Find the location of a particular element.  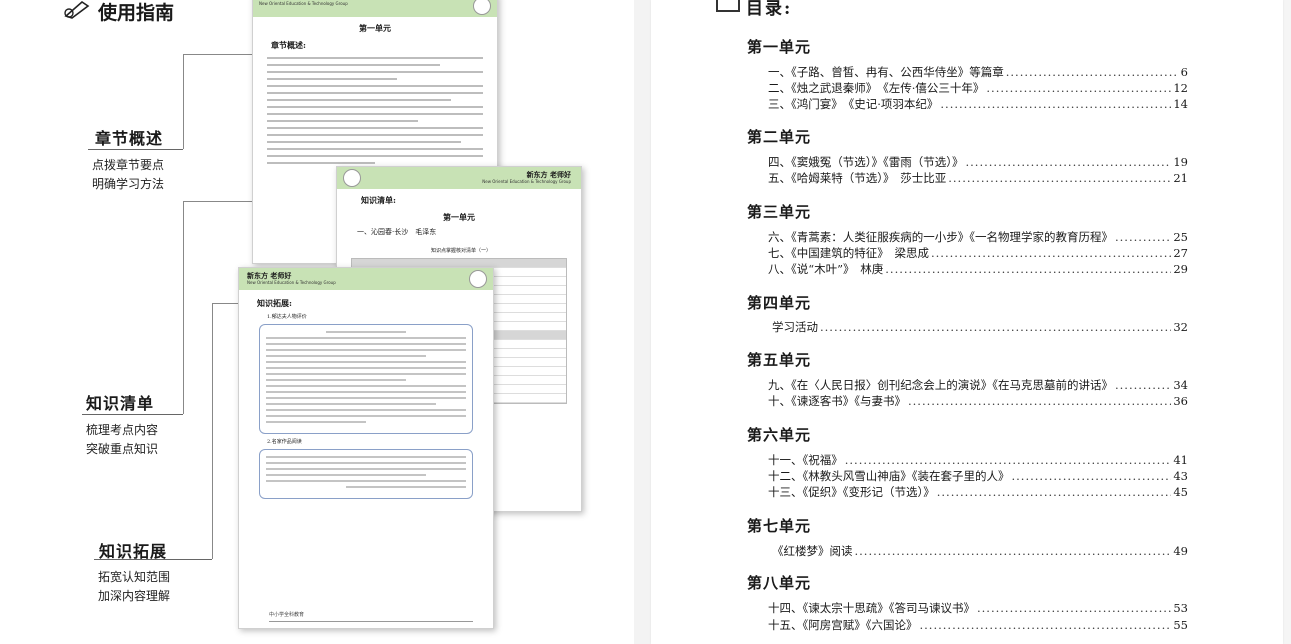

toc-entry: 六、《青蒿素：人类征服疾病的一小步》《一名物理学家的教育历程》25 is located at coordinates (978, 237).